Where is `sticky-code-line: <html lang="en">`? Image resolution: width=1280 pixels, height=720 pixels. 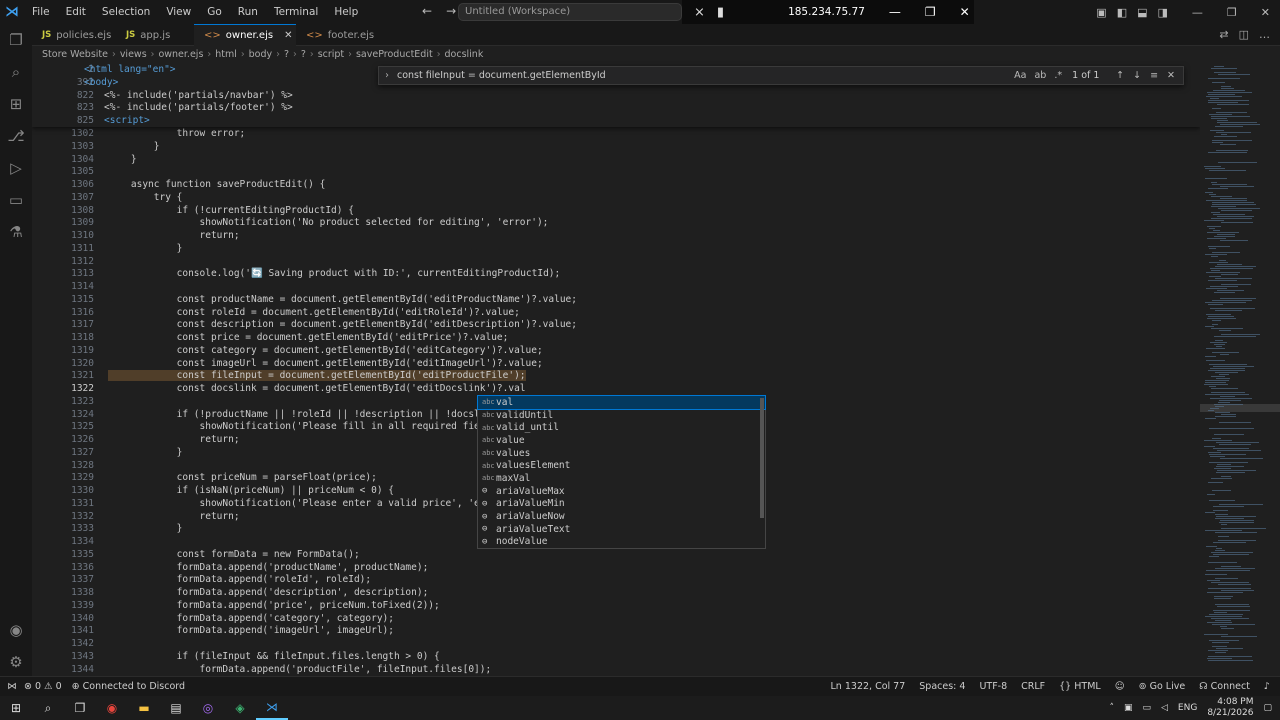 sticky-code-line: <html lang="en"> is located at coordinates (130, 69).